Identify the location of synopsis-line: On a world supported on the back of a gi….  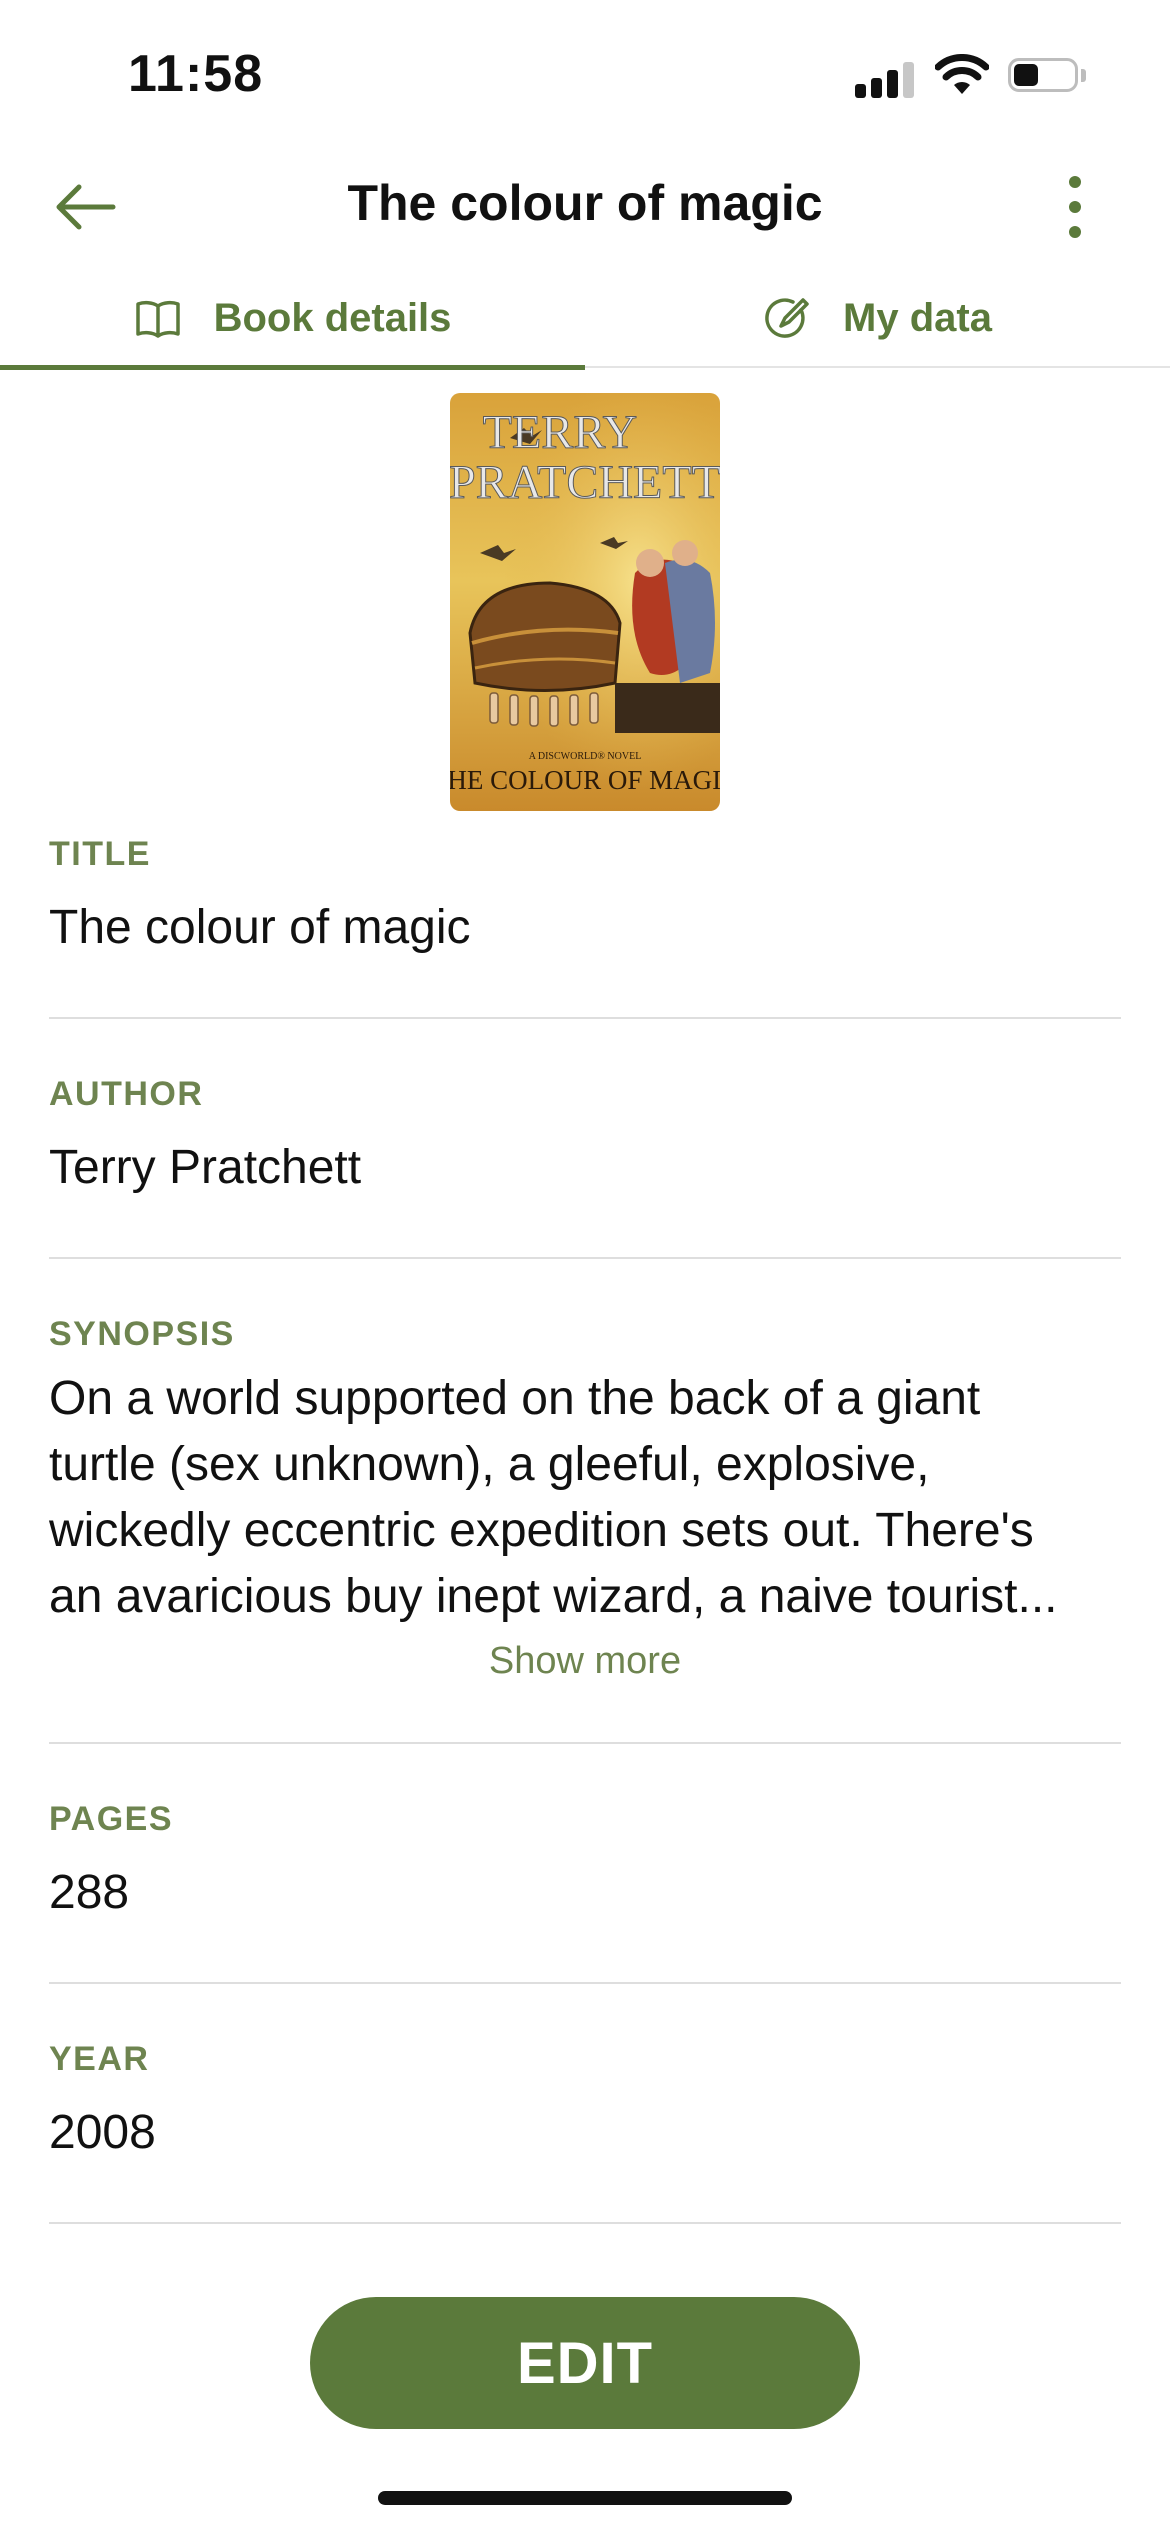
(515, 1398).